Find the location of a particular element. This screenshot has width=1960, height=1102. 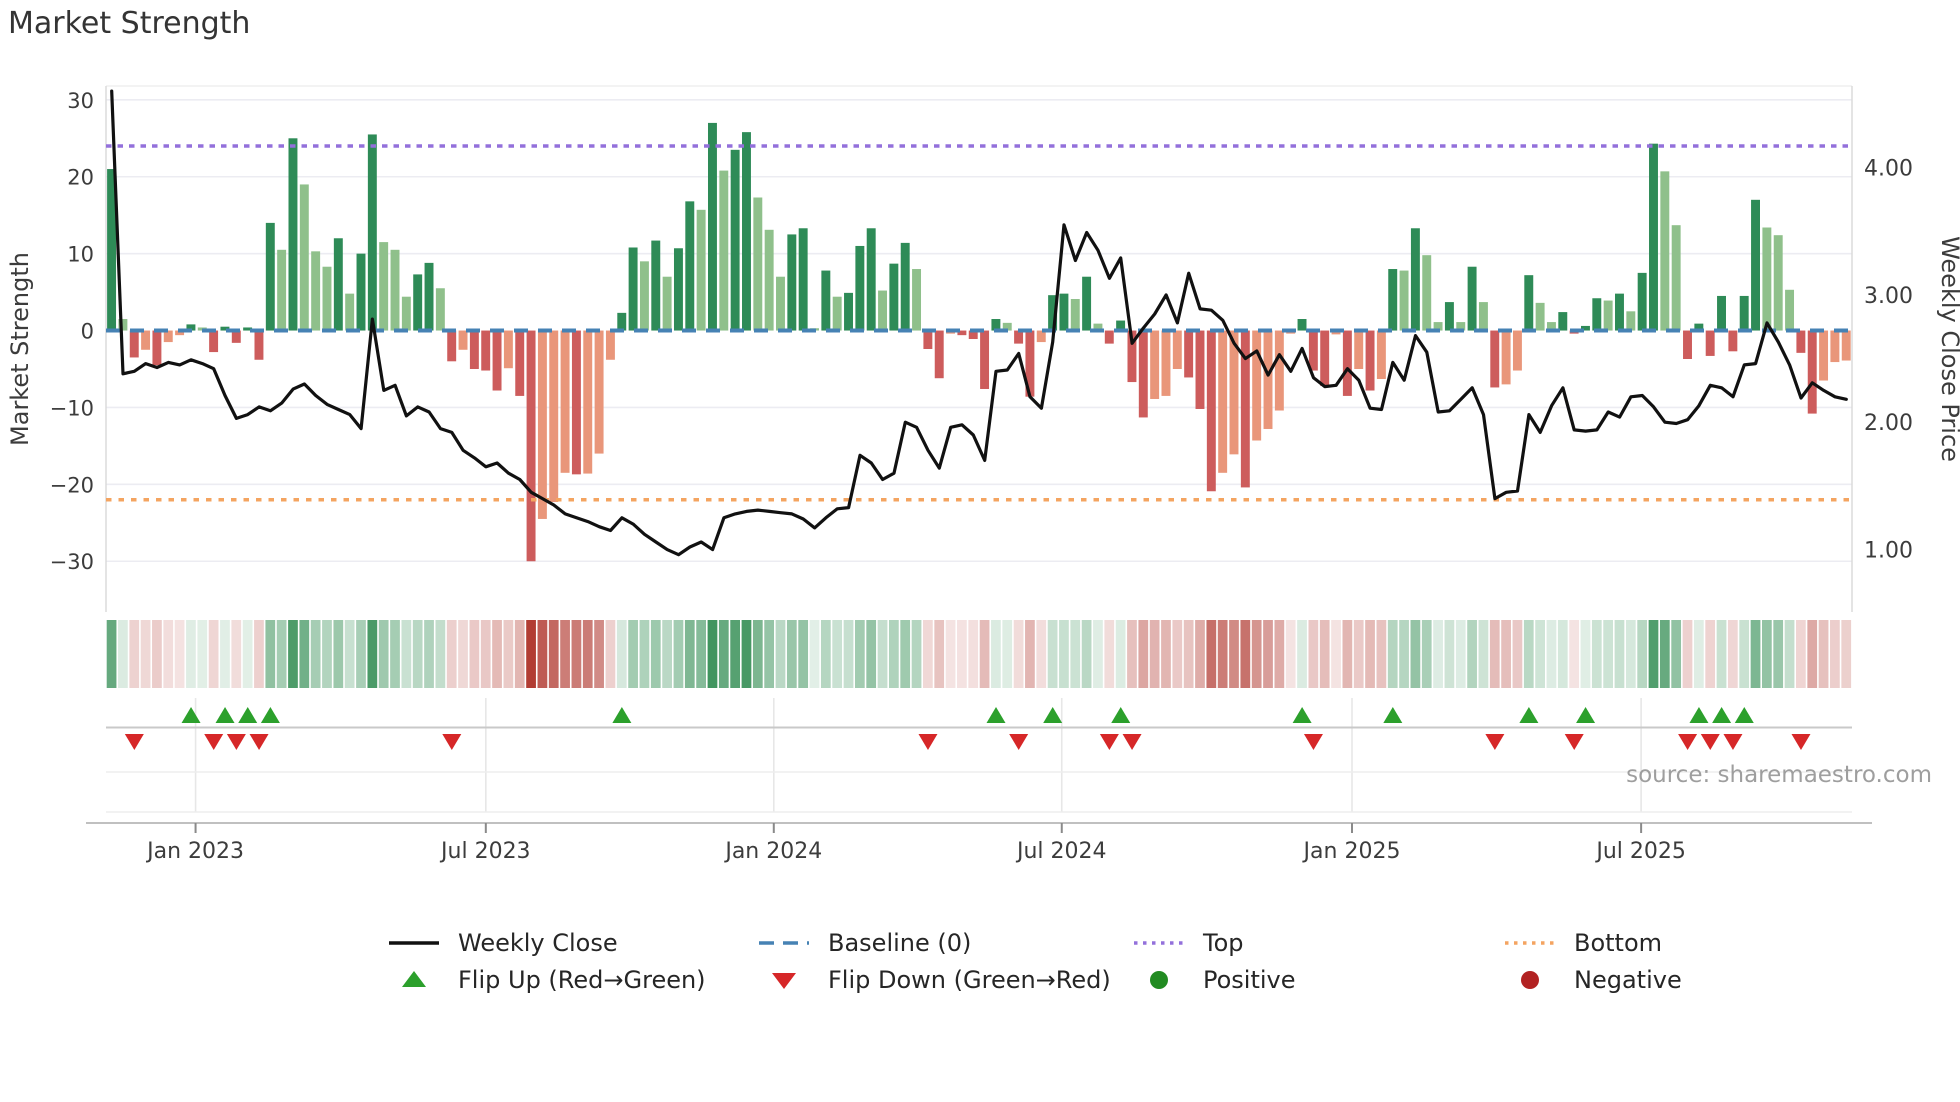

legend-item-negative: Negative is located at coordinates (1592, 980).